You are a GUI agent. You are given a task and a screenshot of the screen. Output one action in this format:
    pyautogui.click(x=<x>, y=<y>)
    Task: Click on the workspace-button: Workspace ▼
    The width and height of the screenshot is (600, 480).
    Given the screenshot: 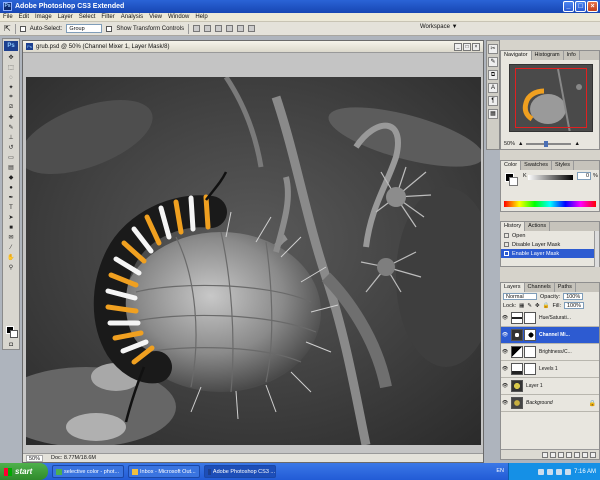 What is the action you would take?
    pyautogui.click(x=439, y=27)
    